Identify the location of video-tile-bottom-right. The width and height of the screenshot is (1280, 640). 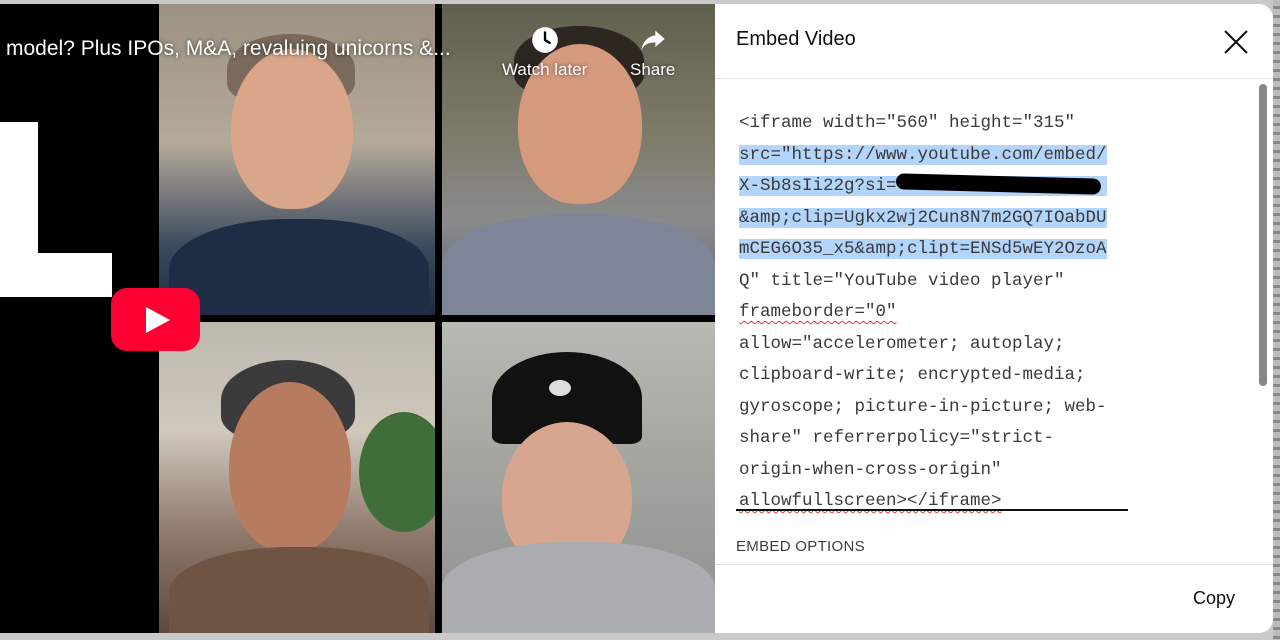
(578, 477).